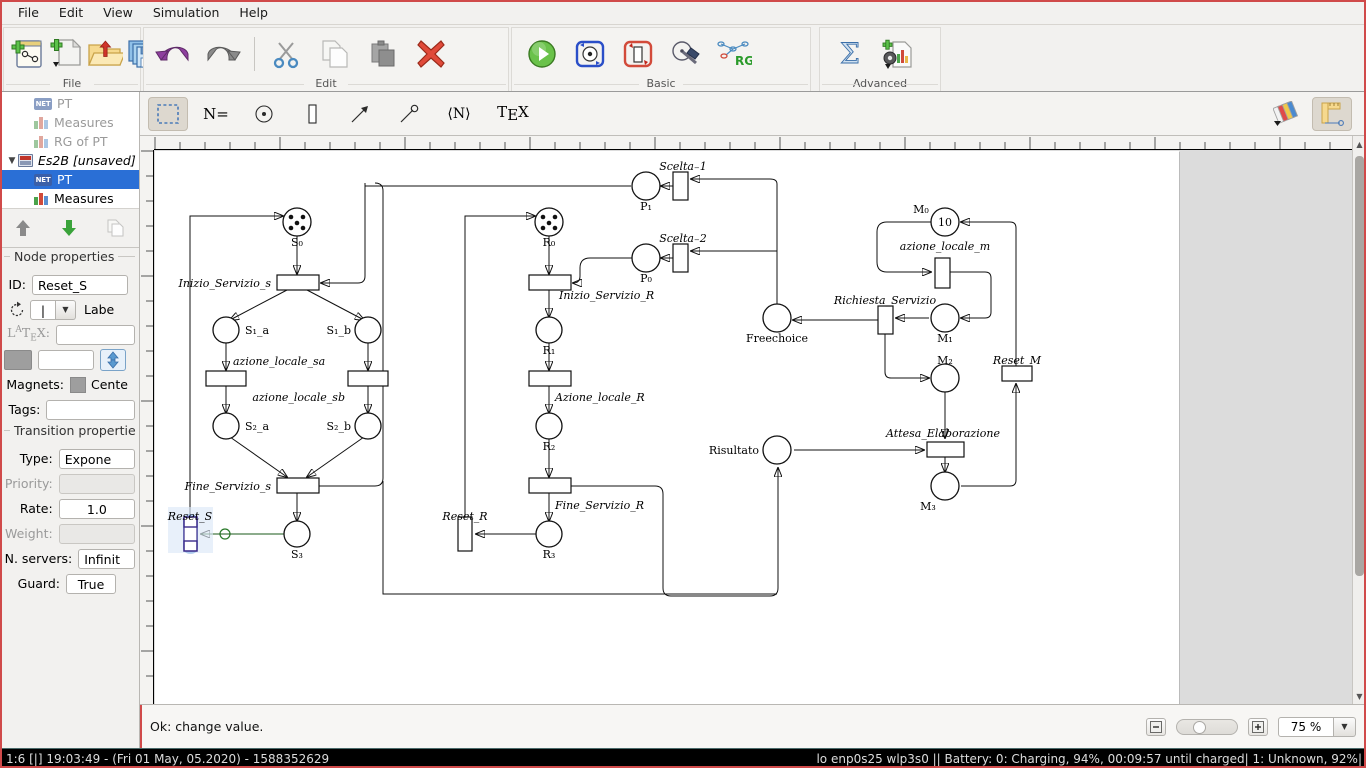 This screenshot has height=768, width=1366. Describe the element at coordinates (354, 426) in the screenshot. I see `place-S2-b: S₂_b` at that location.